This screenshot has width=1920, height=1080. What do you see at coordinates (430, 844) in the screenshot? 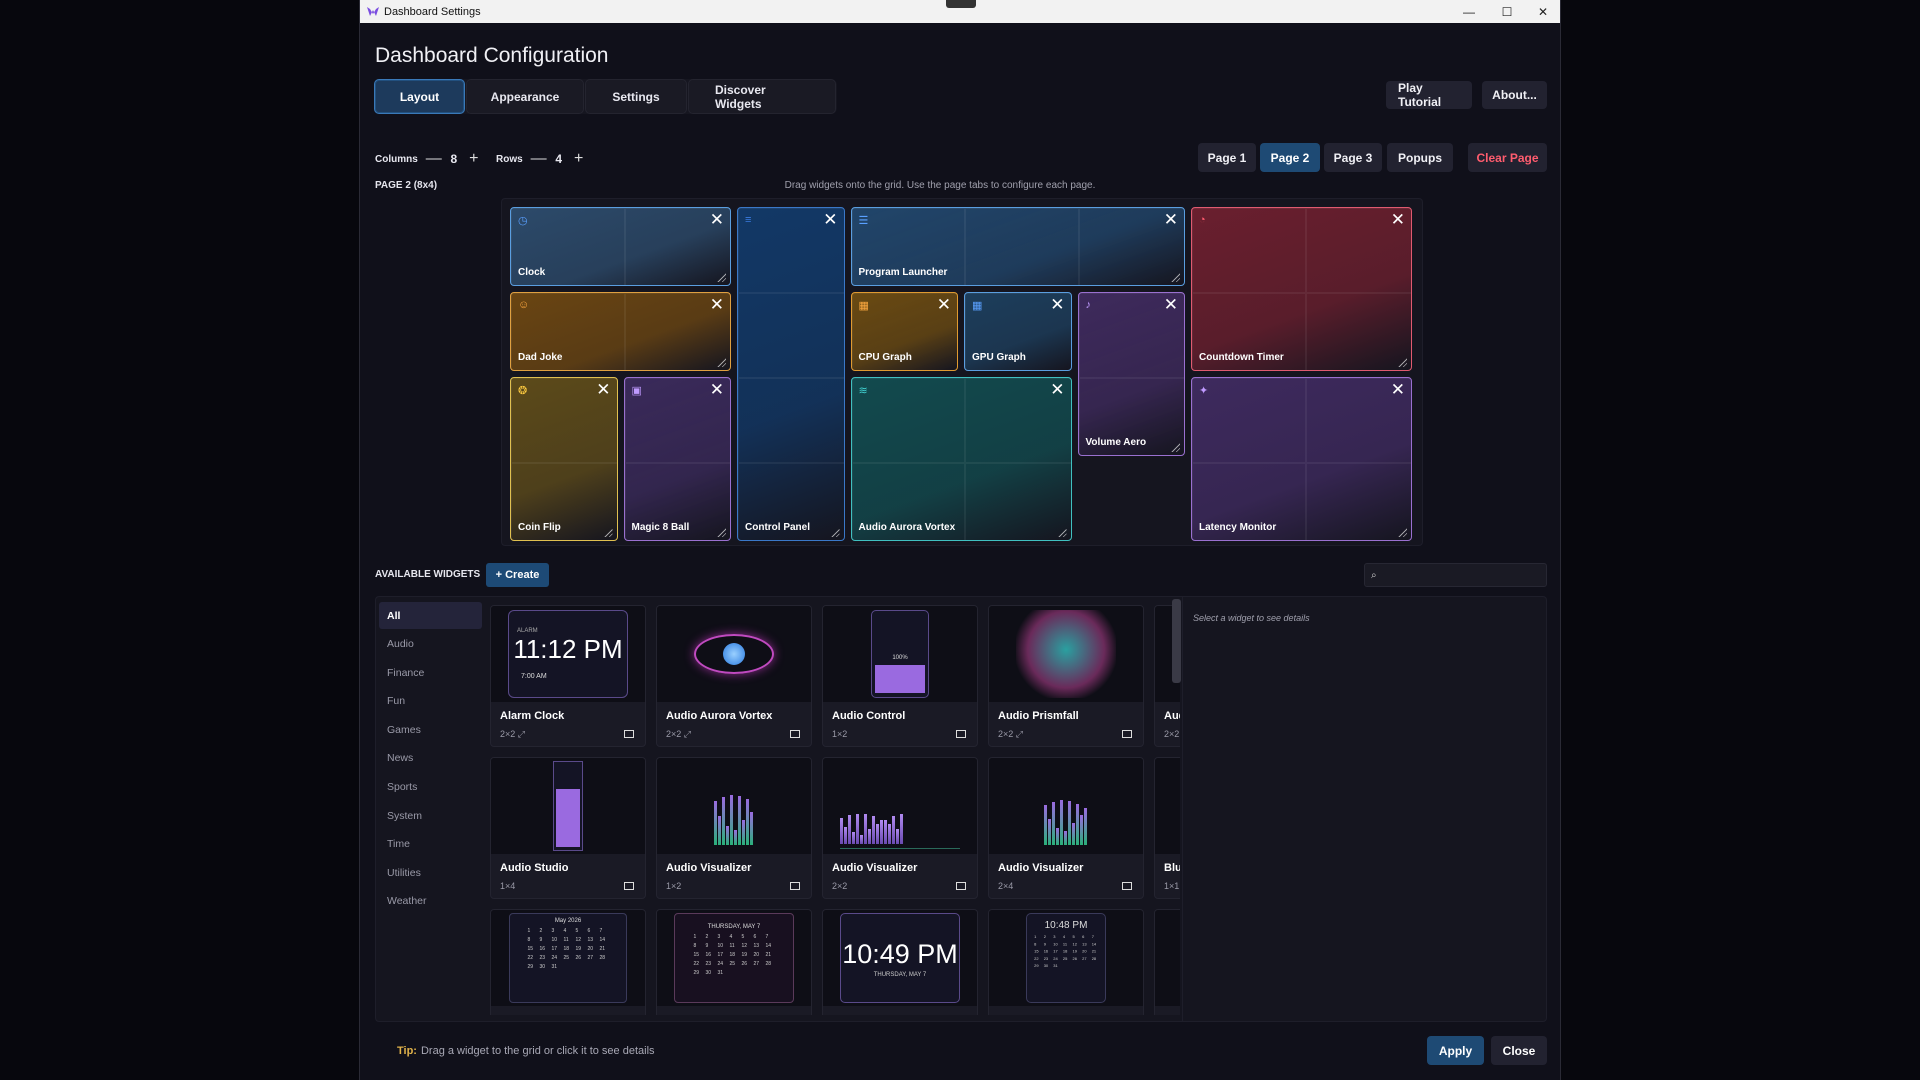
I see `category-time: Time` at bounding box center [430, 844].